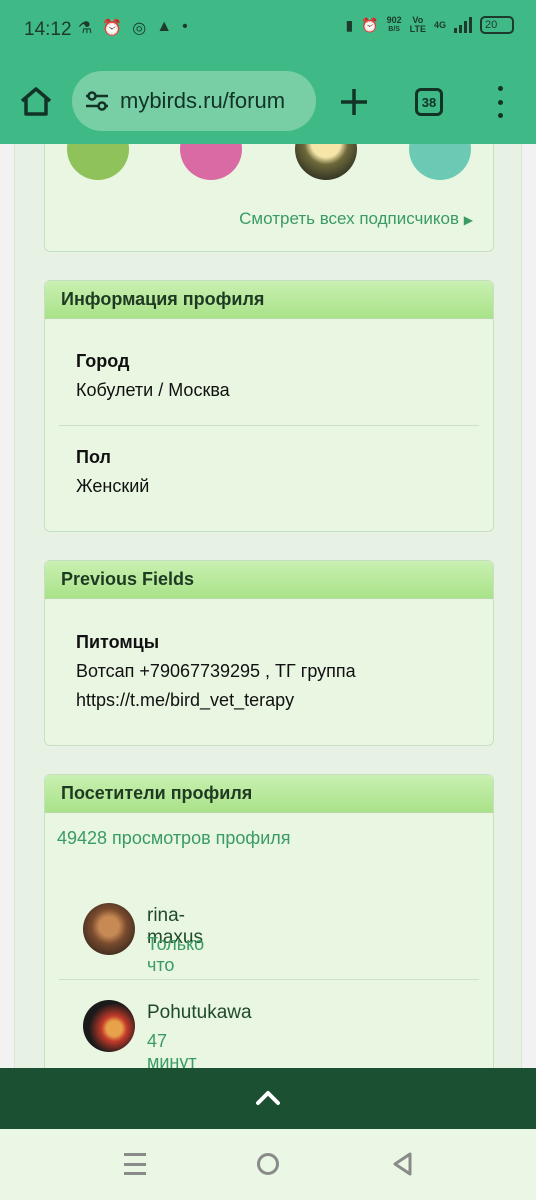  What do you see at coordinates (468, 220) in the screenshot?
I see `caret-right-icon: ▶` at bounding box center [468, 220].